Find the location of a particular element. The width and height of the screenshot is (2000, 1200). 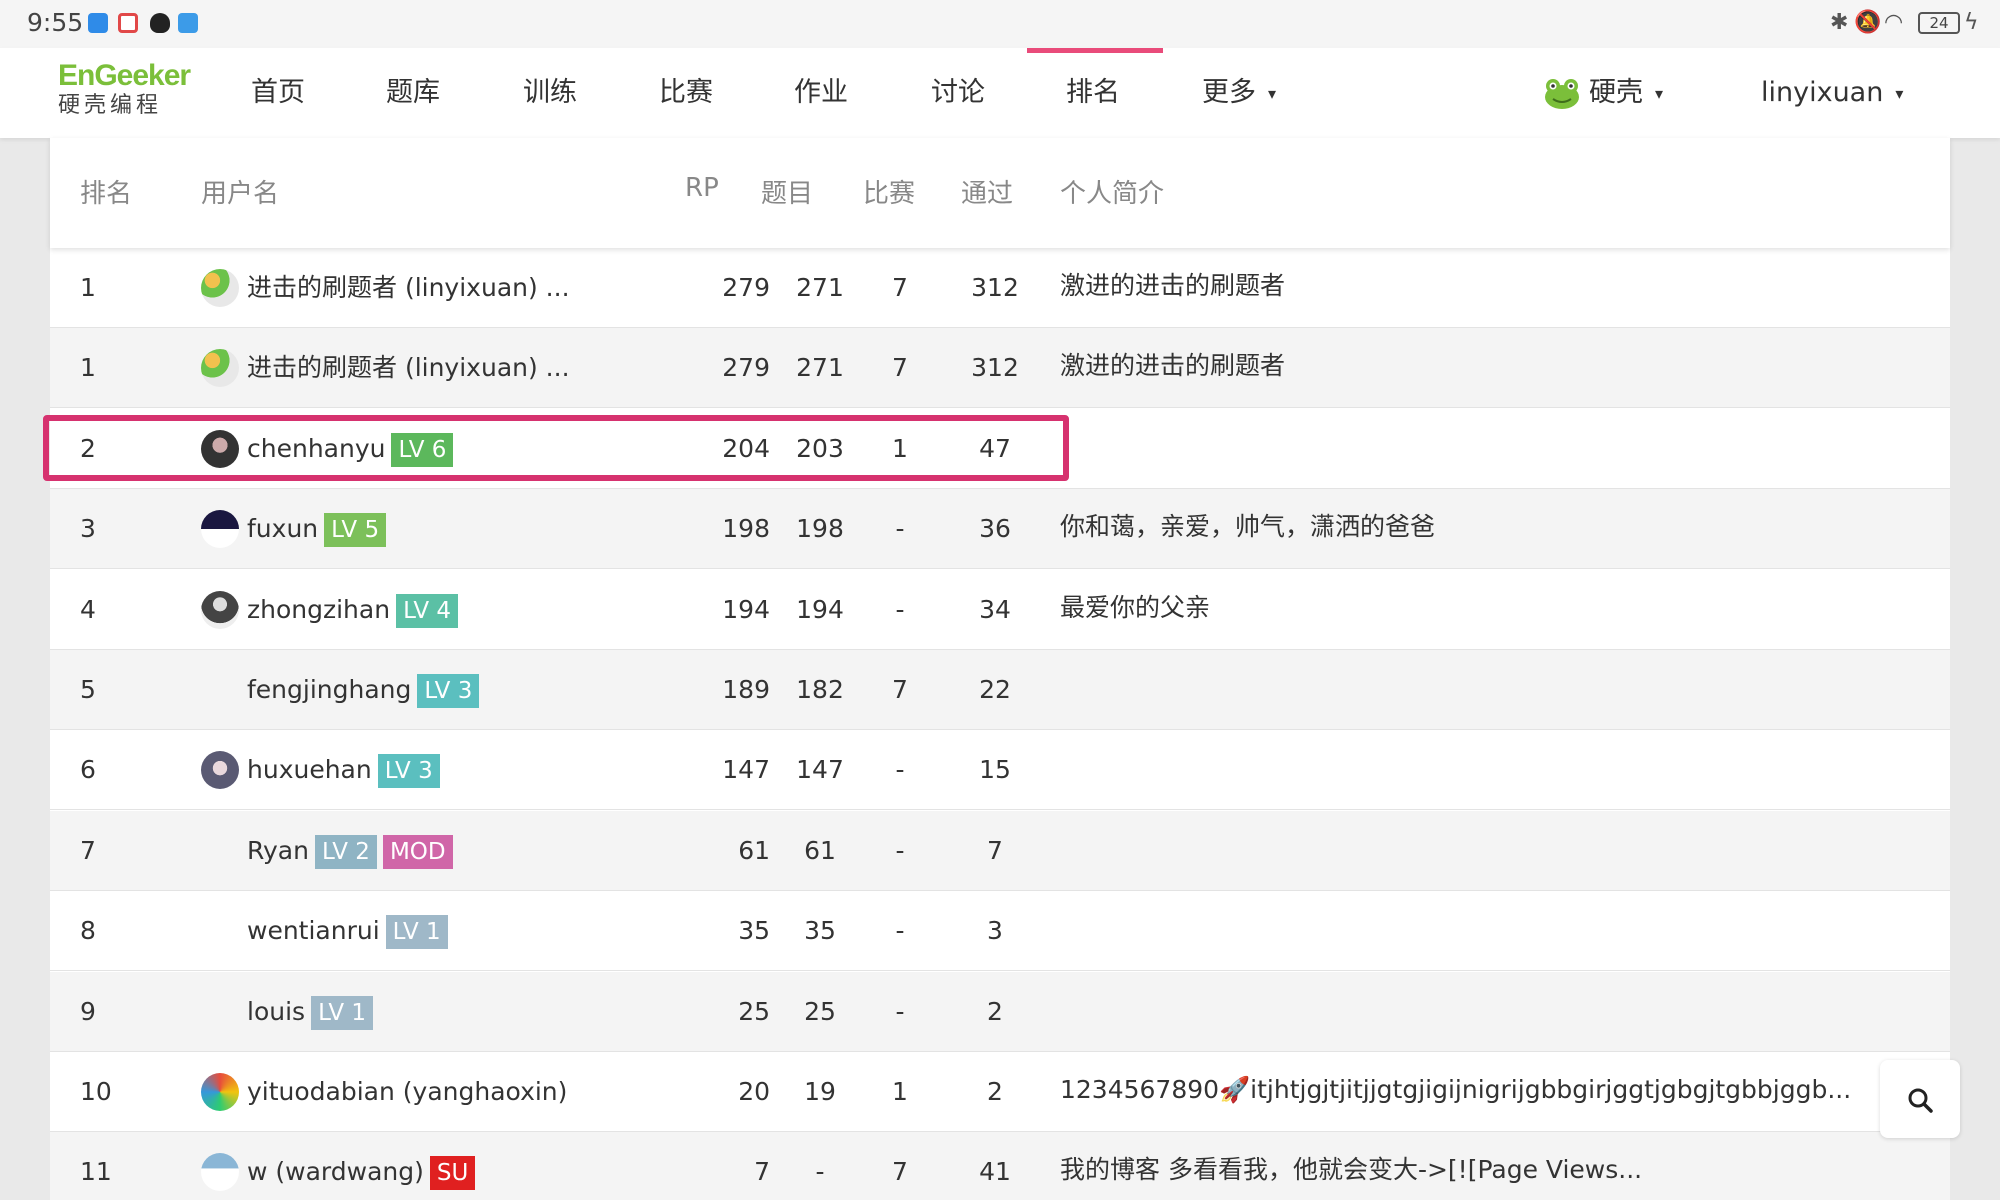

nav-more: 更多 ▾ is located at coordinates (1239, 93).